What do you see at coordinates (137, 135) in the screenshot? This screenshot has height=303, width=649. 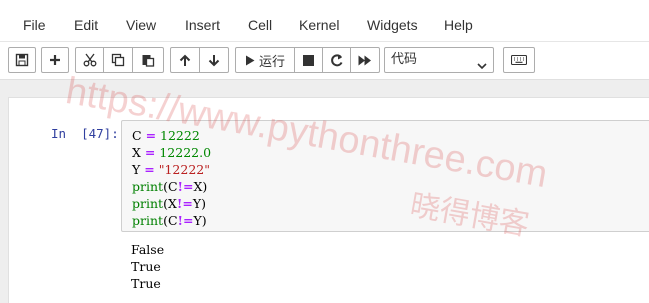 I see `code-variable: C` at bounding box center [137, 135].